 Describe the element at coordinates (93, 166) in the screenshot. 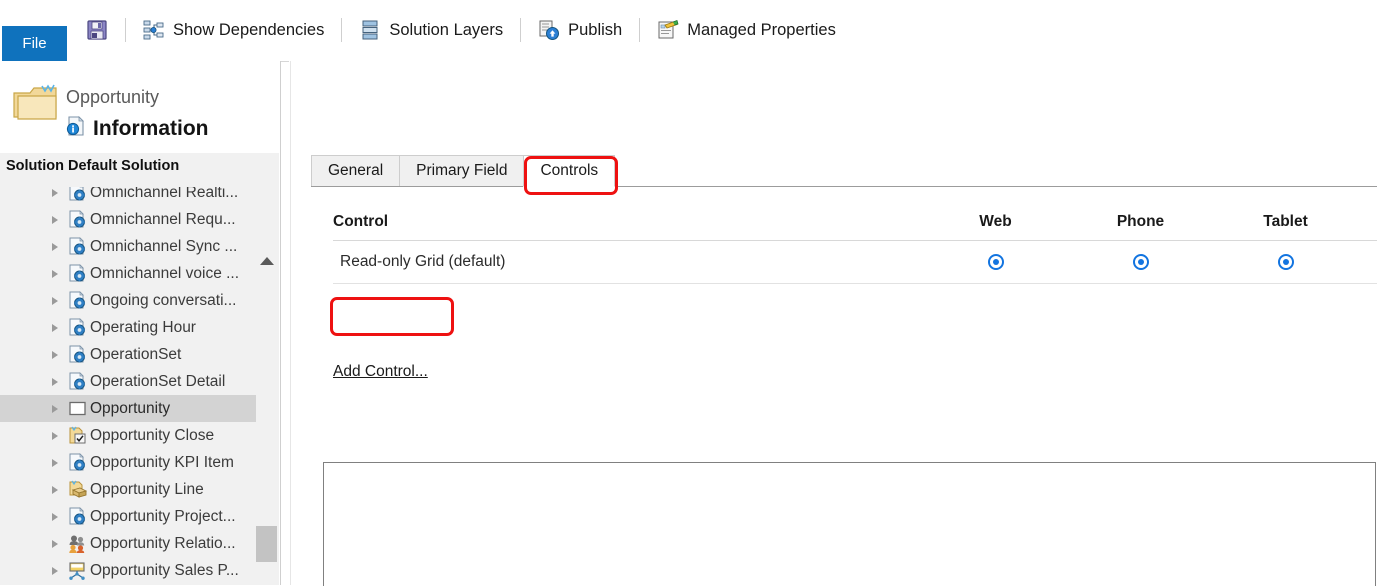

I see `solution-bar-label: Solution Default Solution` at that location.